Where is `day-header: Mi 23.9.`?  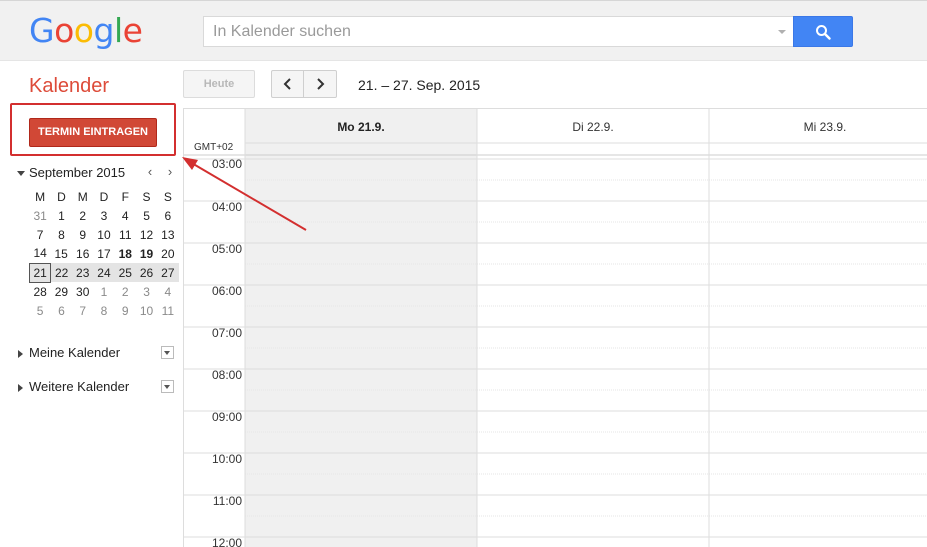
day-header: Mi 23.9. is located at coordinates (818, 127).